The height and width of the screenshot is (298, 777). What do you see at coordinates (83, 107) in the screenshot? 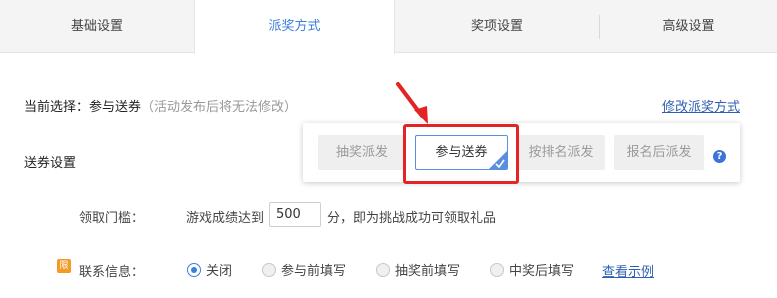
I see `current-selection-label: 当前选择：参与送券` at bounding box center [83, 107].